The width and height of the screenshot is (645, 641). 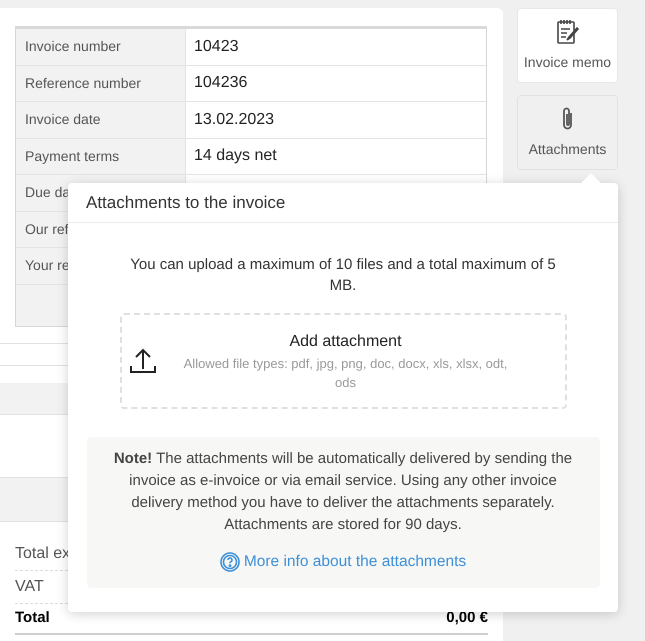 I want to click on dropzone-title: Add attachment, so click(x=345, y=342).